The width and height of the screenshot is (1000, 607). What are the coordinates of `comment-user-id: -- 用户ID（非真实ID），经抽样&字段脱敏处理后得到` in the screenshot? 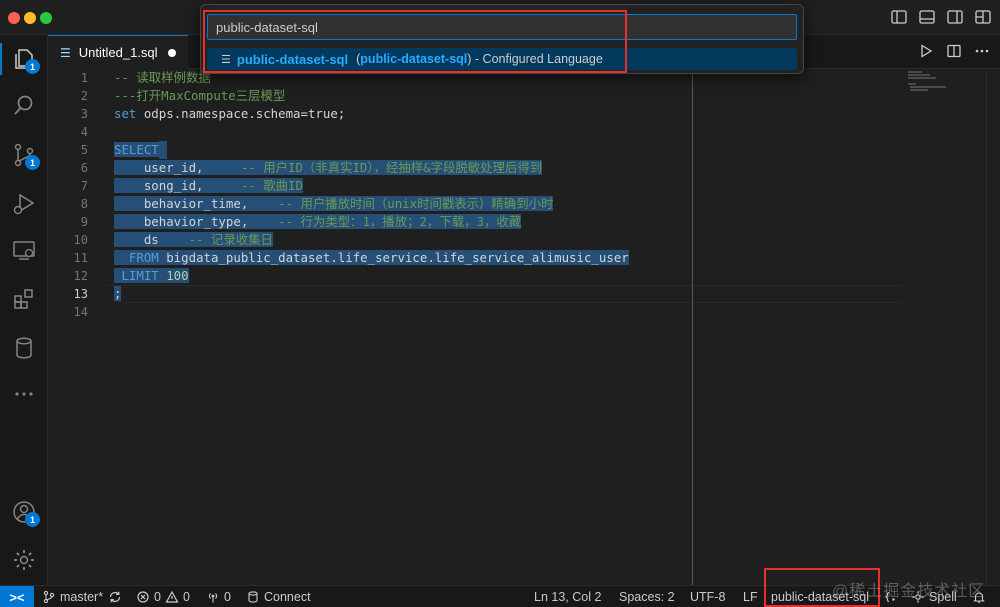 It's located at (373, 167).